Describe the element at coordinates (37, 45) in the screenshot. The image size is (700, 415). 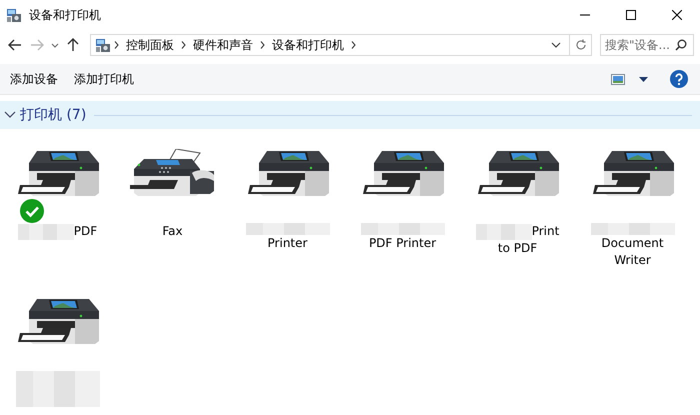
I see `forward-arrow-icon` at that location.